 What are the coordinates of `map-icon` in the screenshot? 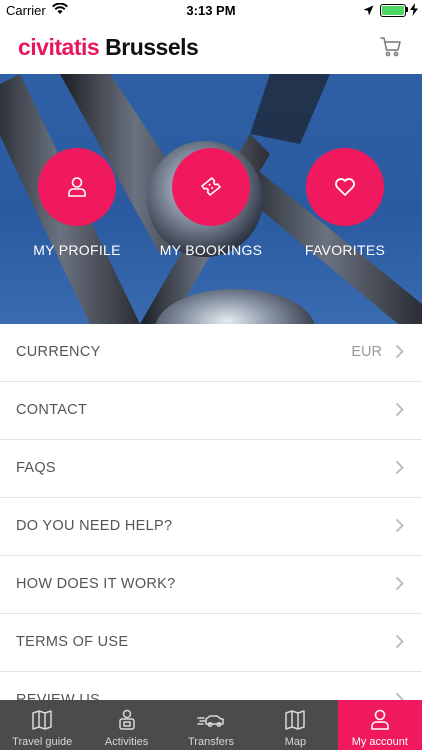 It's located at (295, 721).